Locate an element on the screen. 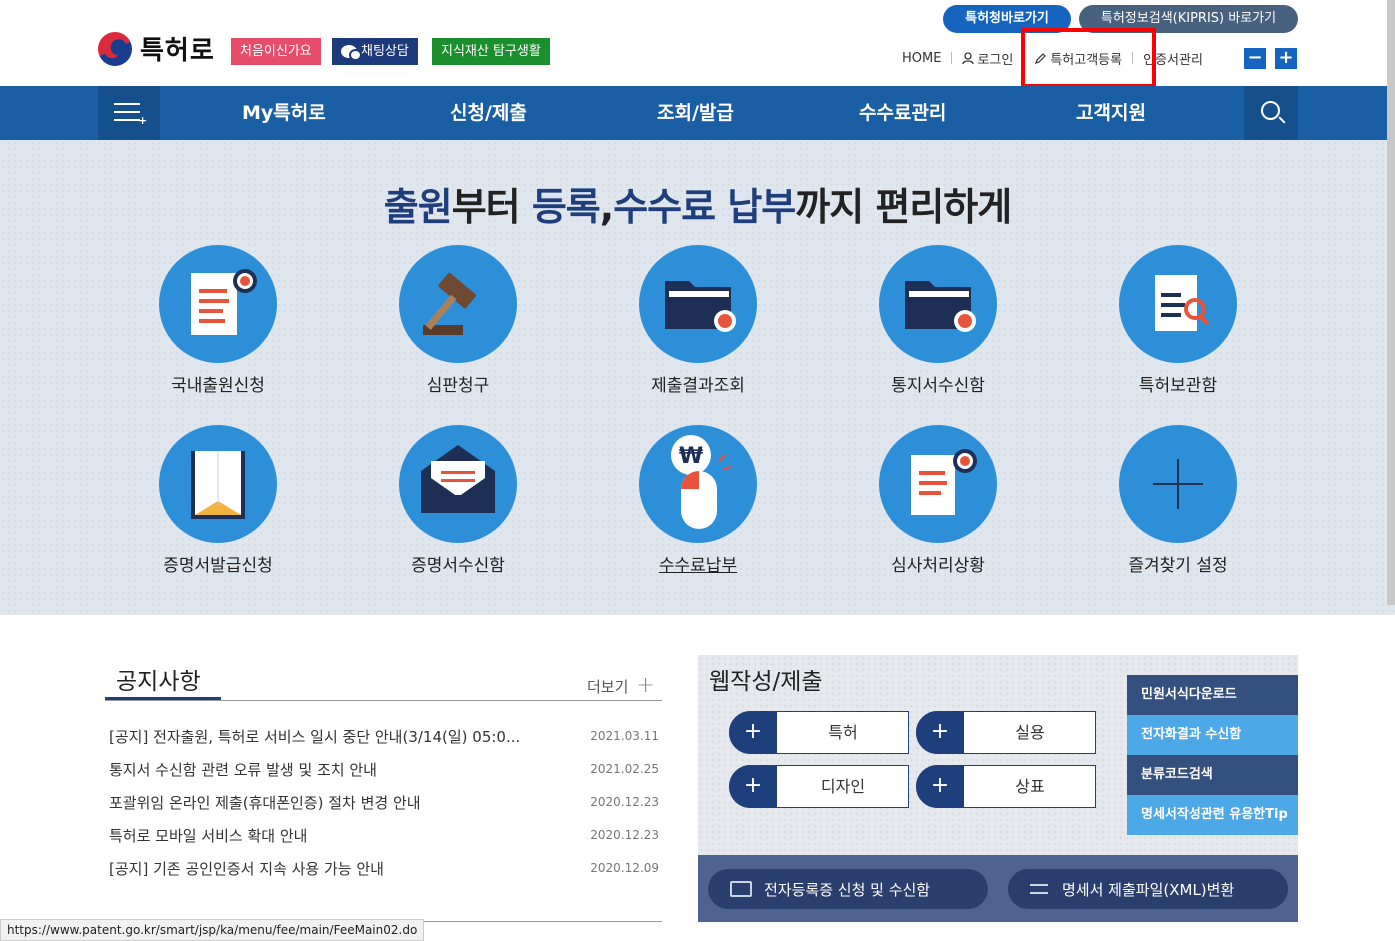  service-patent-storage: 특허보관함 is located at coordinates (1178, 320).